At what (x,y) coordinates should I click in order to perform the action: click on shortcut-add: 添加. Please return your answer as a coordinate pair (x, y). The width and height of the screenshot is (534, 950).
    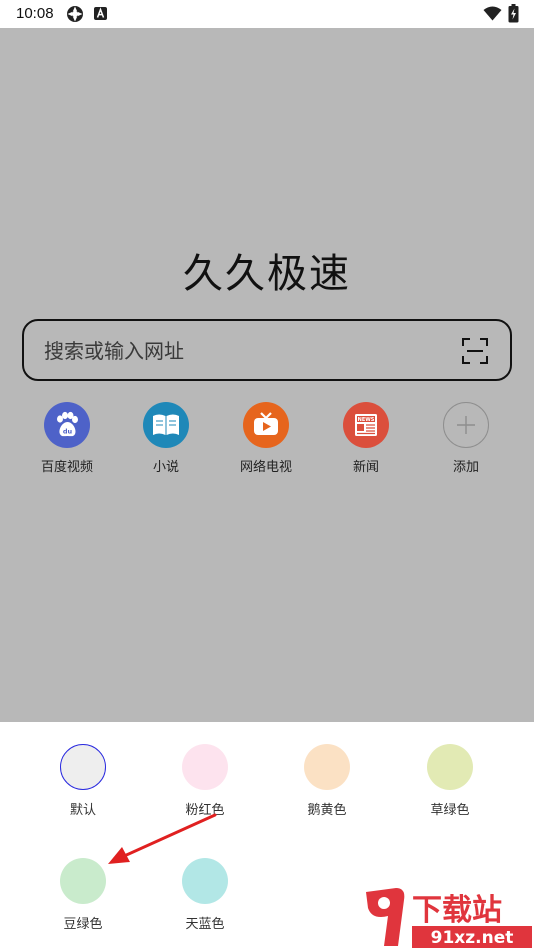
    Looking at the image, I should click on (466, 438).